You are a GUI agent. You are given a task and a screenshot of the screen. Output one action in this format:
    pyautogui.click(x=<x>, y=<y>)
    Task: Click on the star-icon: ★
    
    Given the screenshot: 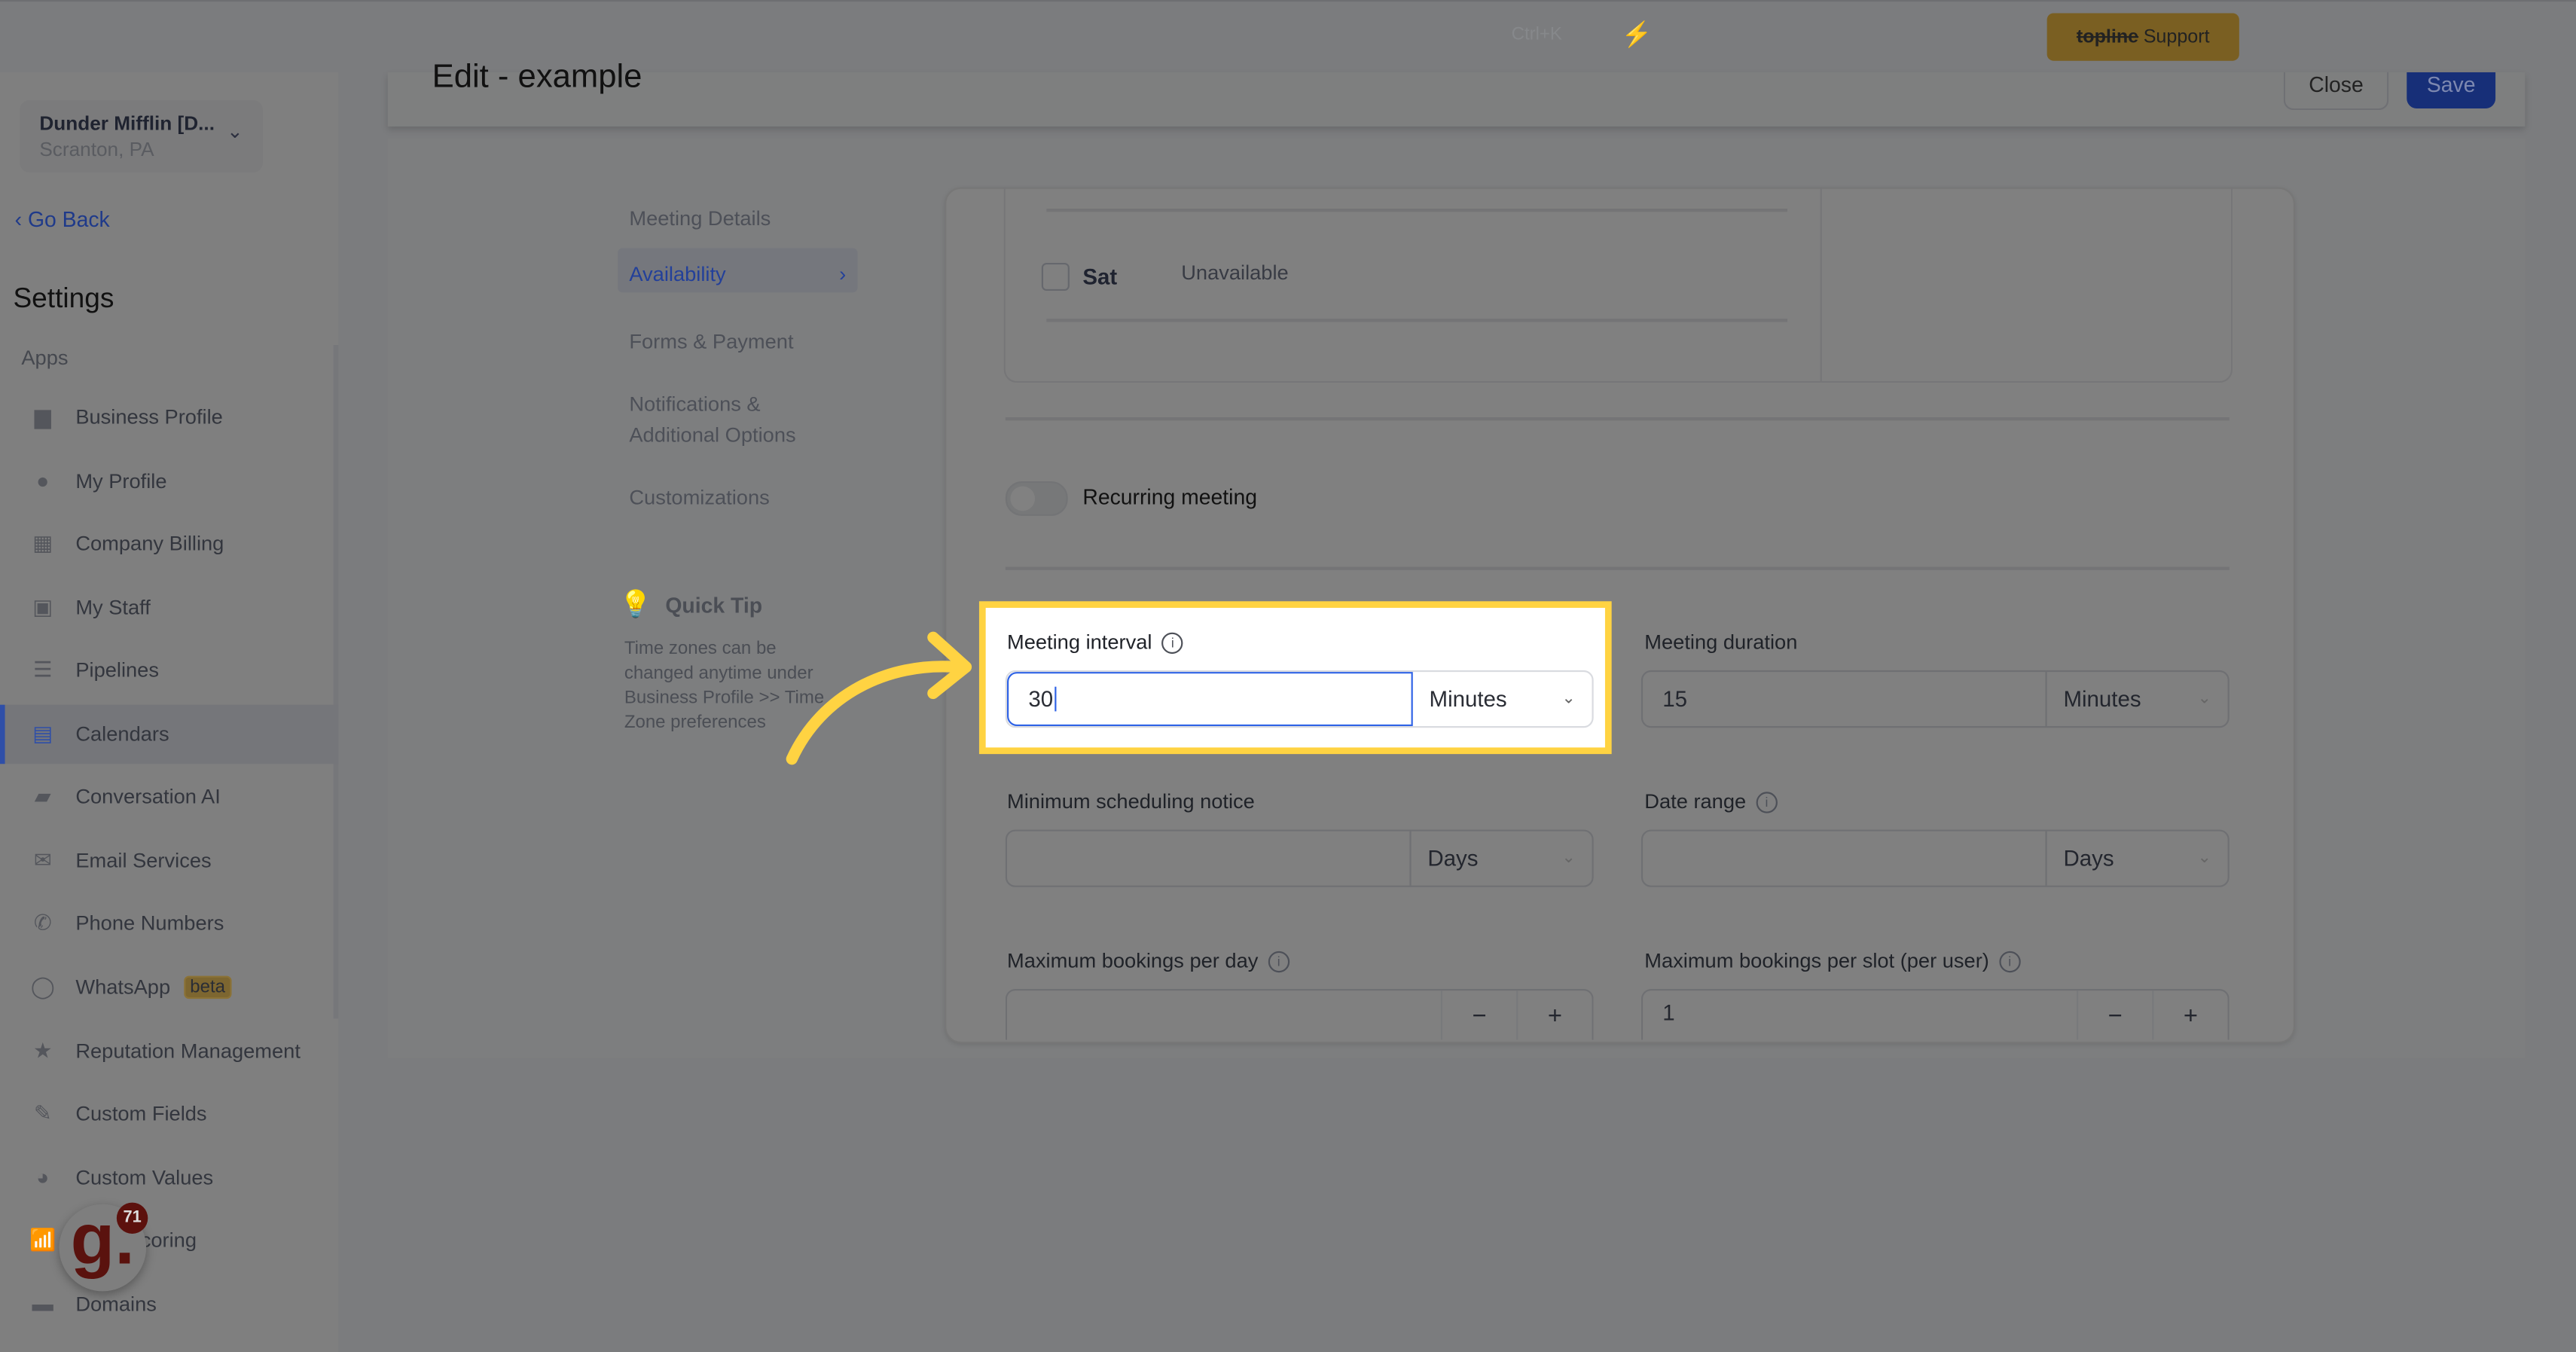 What is the action you would take?
    pyautogui.click(x=43, y=1050)
    